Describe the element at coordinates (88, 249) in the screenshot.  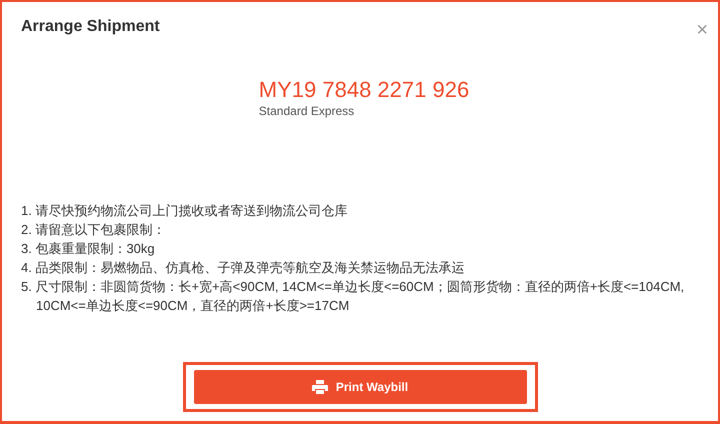
I see `instruction-text: 3. 包裹重量限制：30kg` at that location.